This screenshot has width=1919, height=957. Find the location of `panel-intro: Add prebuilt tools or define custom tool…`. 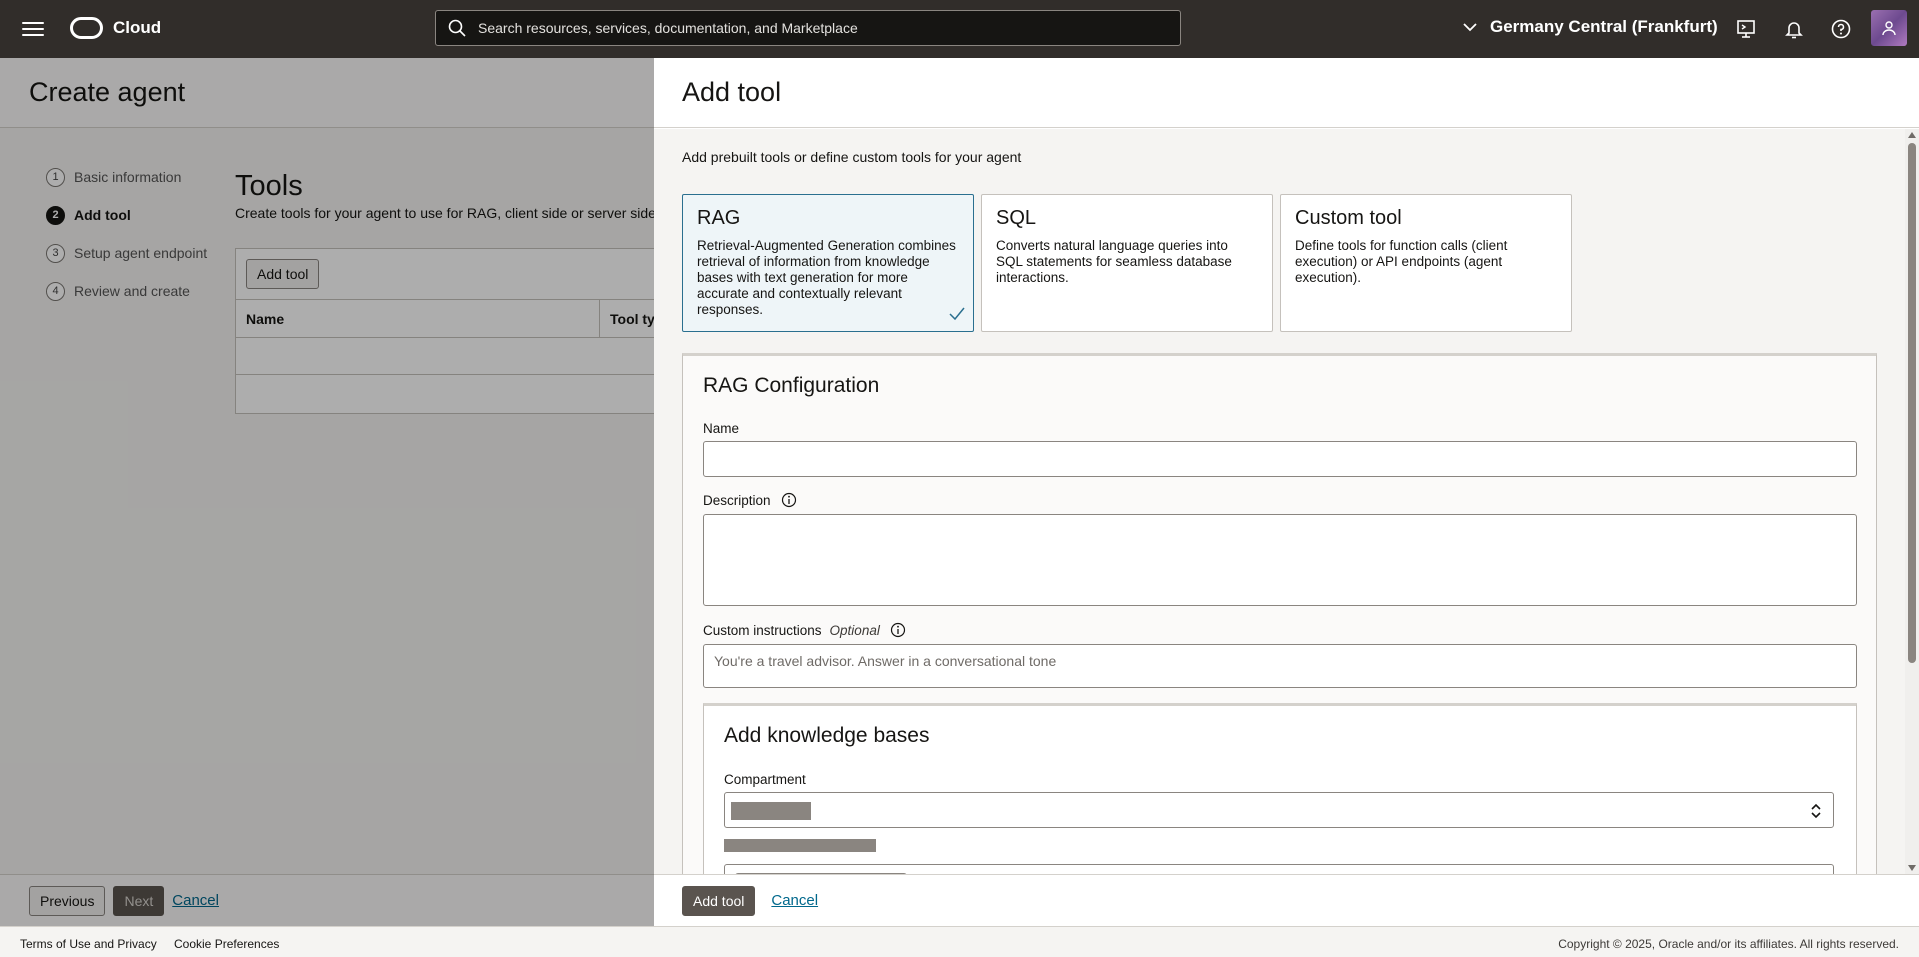

panel-intro: Add prebuilt tools or define custom tool… is located at coordinates (852, 157).